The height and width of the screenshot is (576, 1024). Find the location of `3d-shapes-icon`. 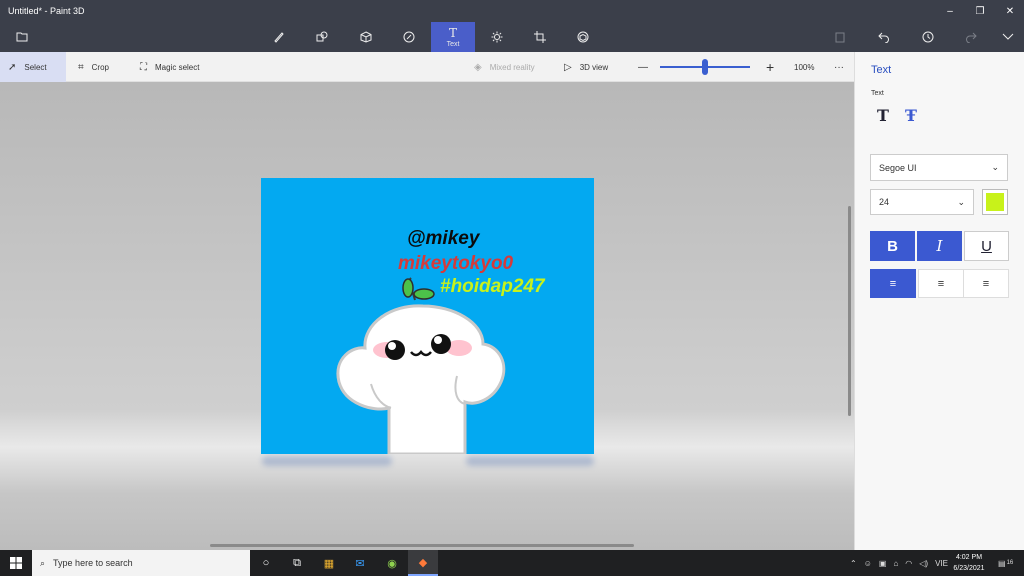

3d-shapes-icon is located at coordinates (366, 37).